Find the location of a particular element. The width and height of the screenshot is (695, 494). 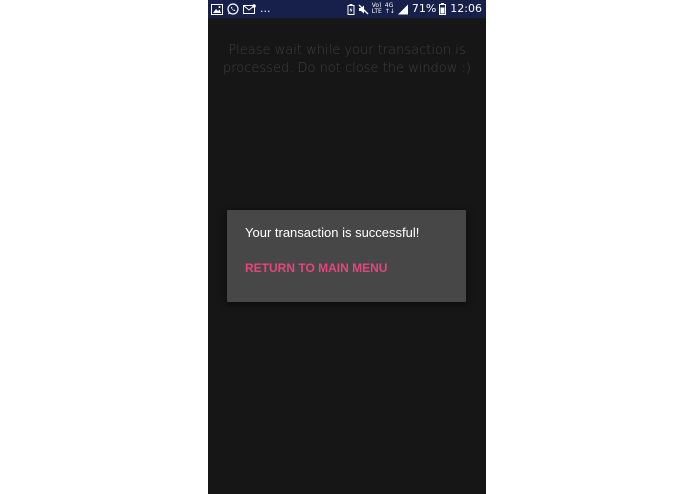

image-icon is located at coordinates (217, 9).